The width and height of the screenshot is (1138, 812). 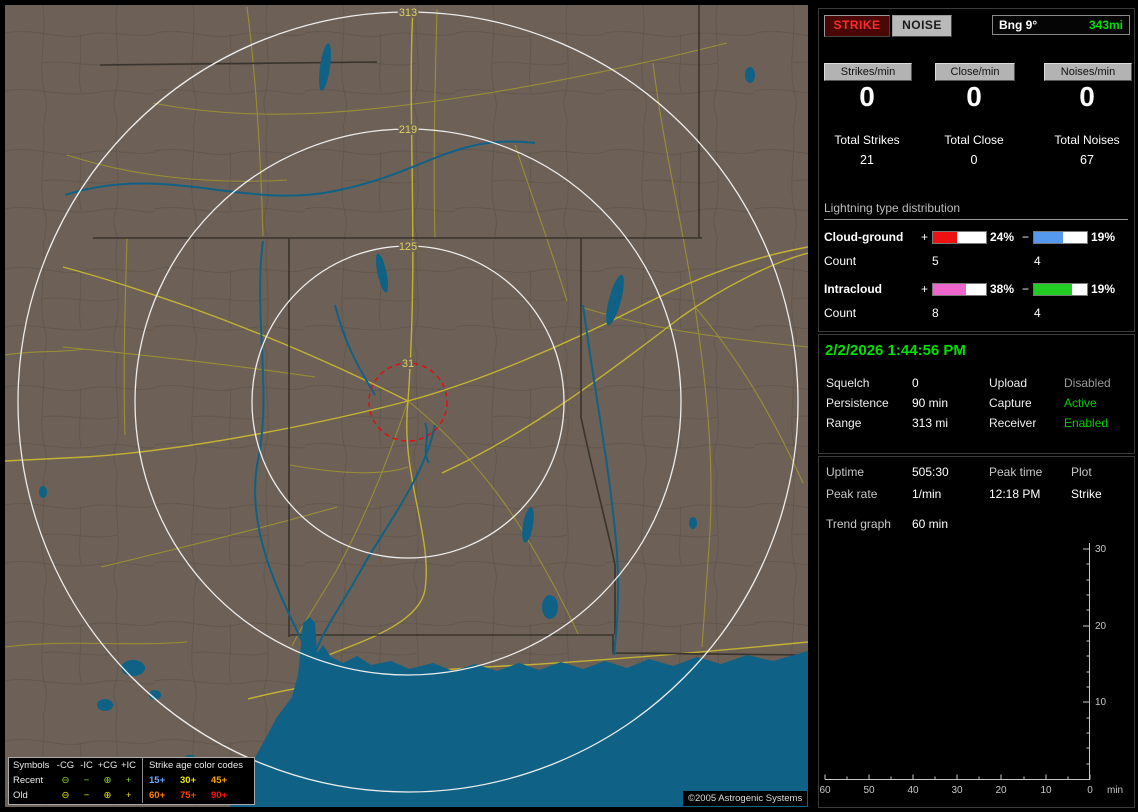 What do you see at coordinates (1087, 383) in the screenshot?
I see `upload-status: Disabled` at bounding box center [1087, 383].